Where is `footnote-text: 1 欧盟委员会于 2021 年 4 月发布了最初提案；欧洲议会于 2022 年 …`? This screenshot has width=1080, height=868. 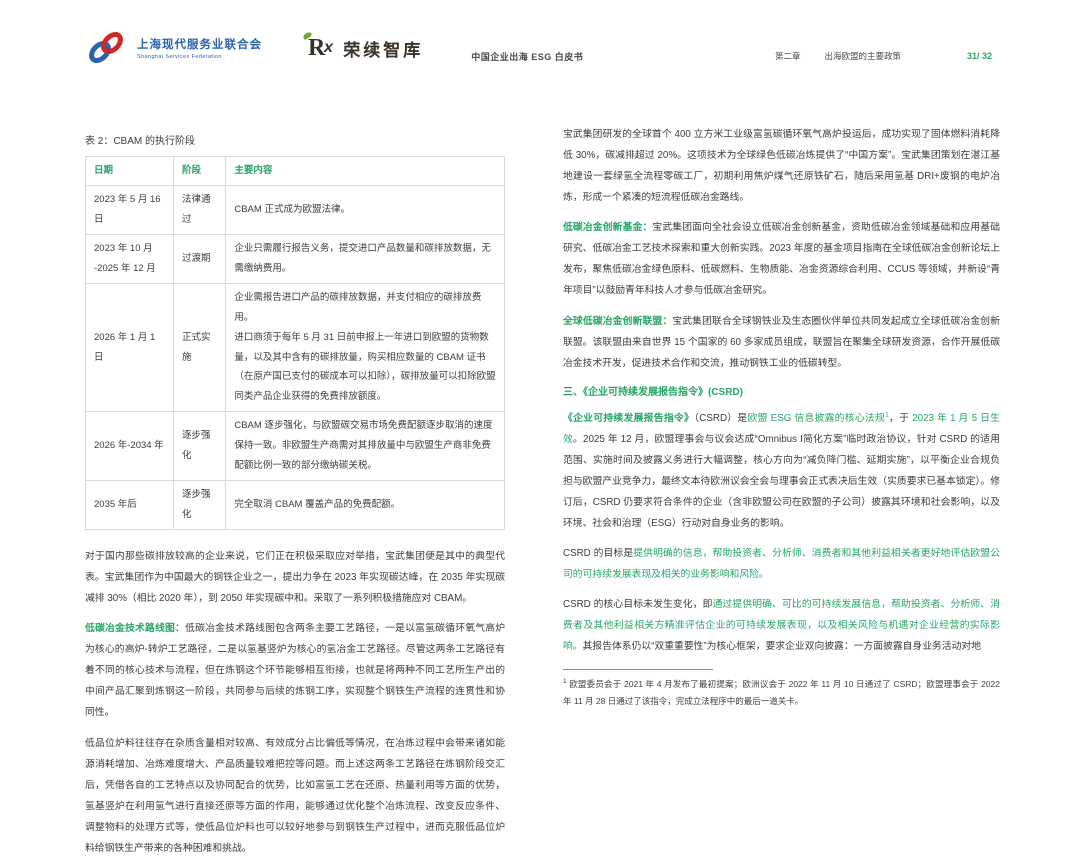 footnote-text: 1 欧盟委员会于 2021 年 4 月发布了最初提案；欧洲议会于 2022 年 … is located at coordinates (781, 692).